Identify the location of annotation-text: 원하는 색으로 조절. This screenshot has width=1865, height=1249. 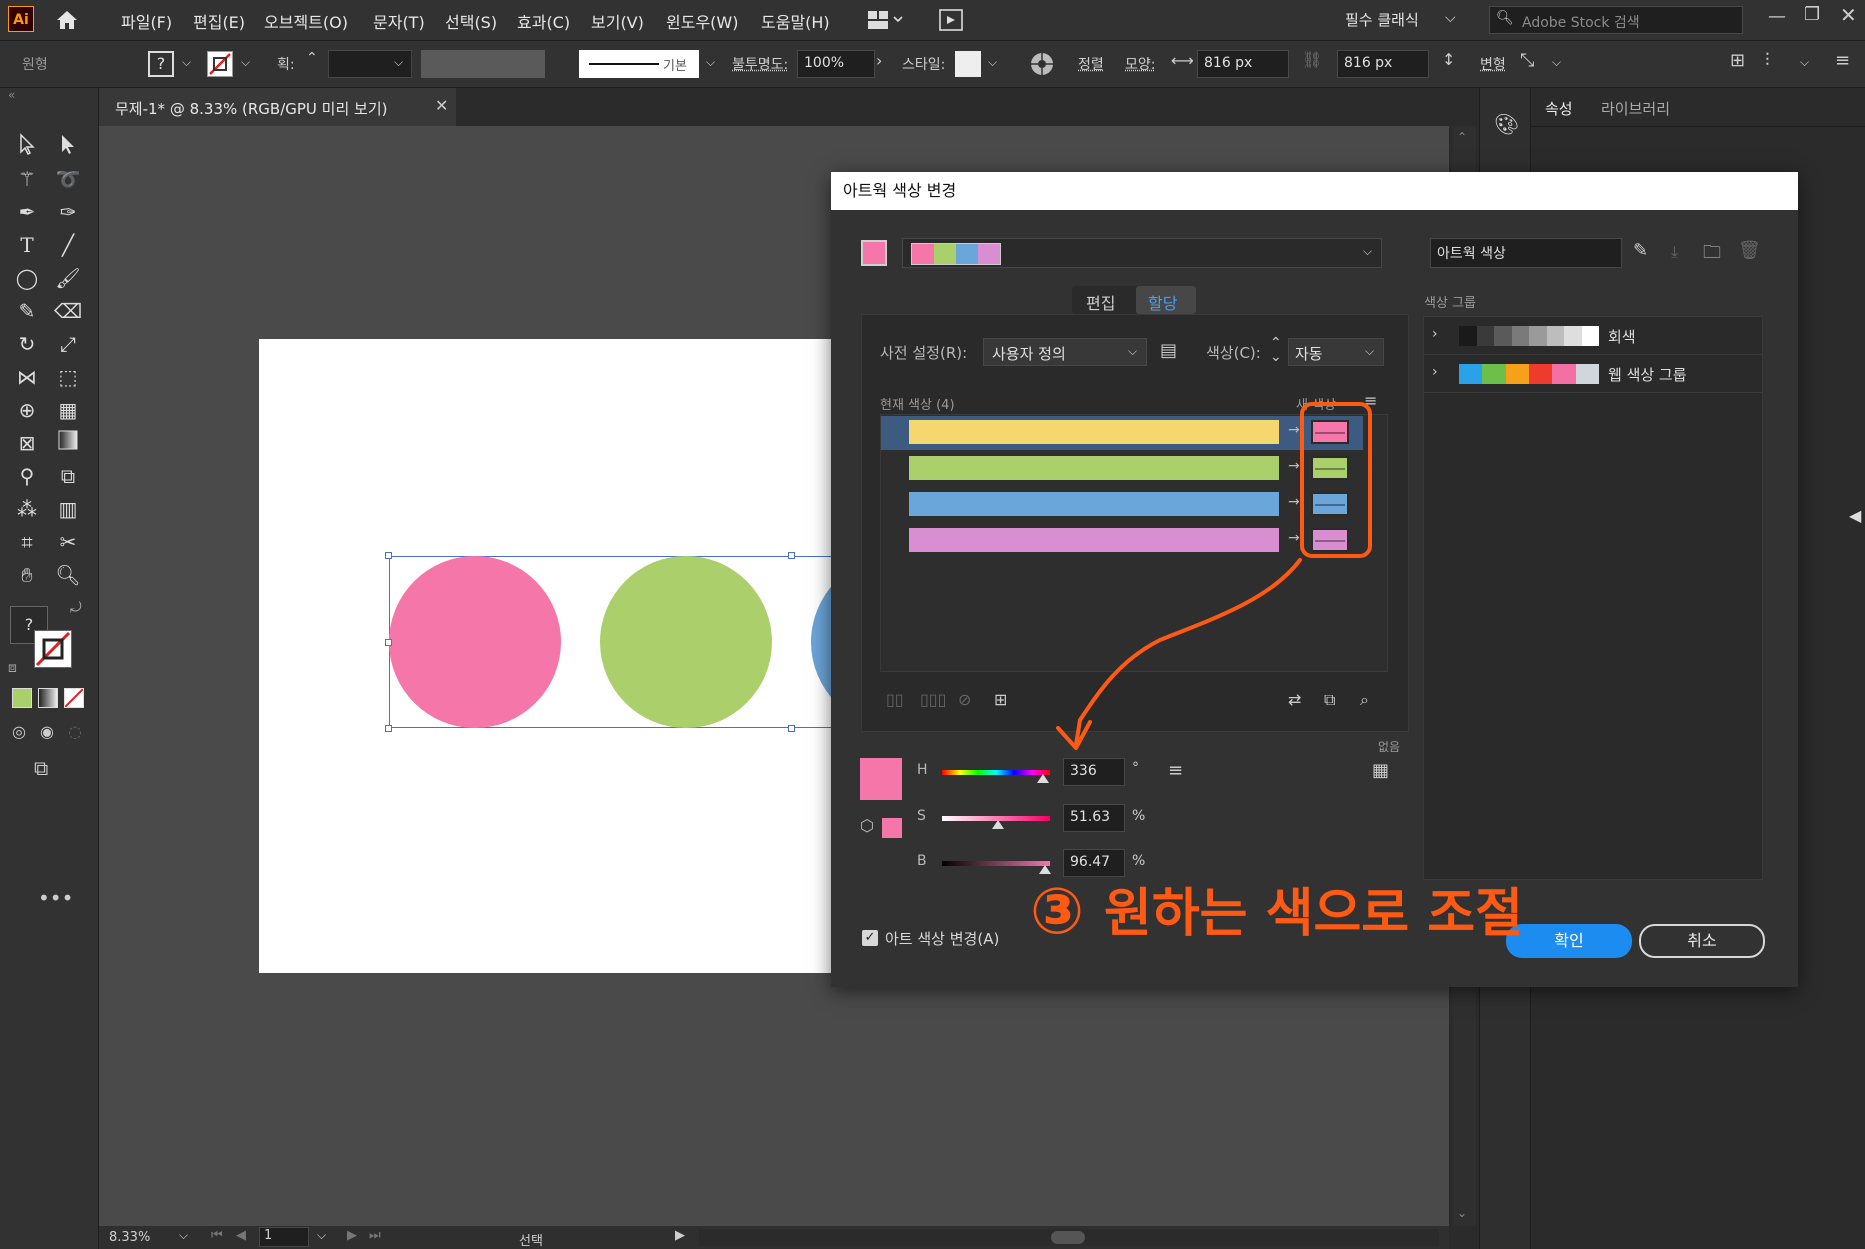
(1313, 914).